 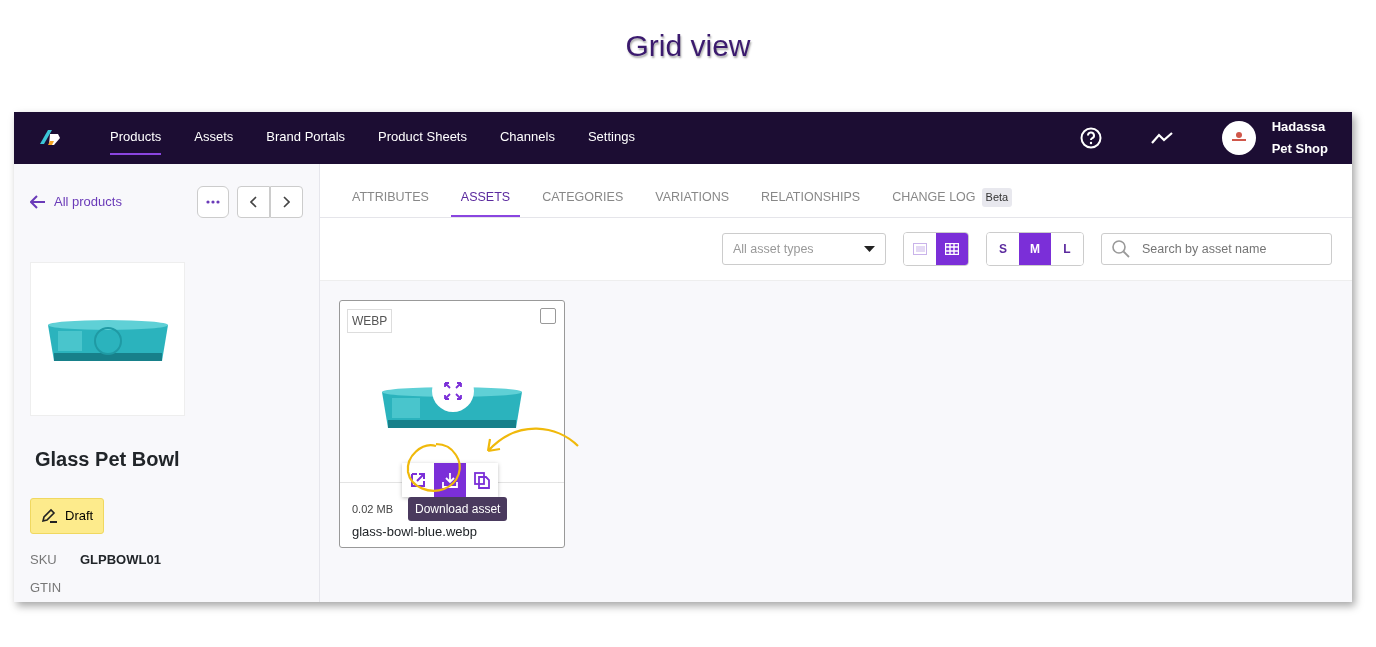 What do you see at coordinates (67, 516) in the screenshot?
I see `status-button: Draft` at bounding box center [67, 516].